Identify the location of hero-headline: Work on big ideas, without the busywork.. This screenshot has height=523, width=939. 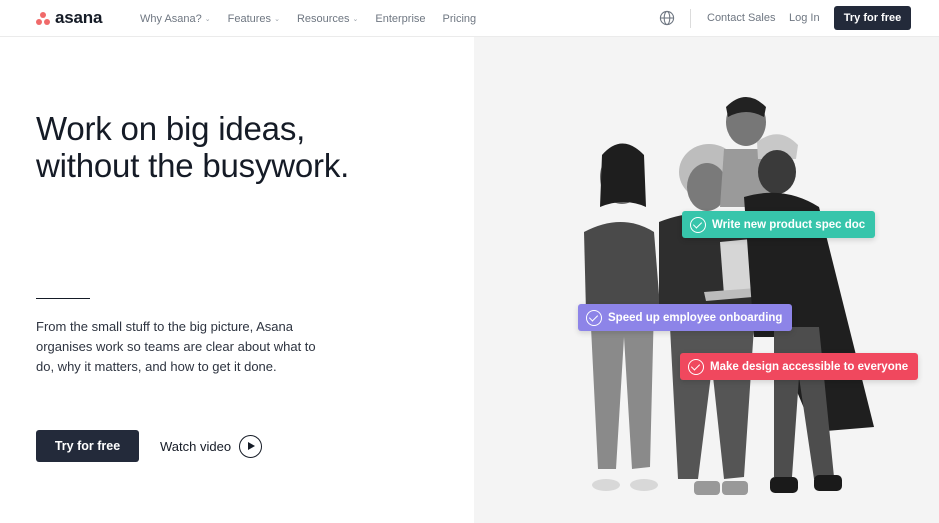
(246, 147).